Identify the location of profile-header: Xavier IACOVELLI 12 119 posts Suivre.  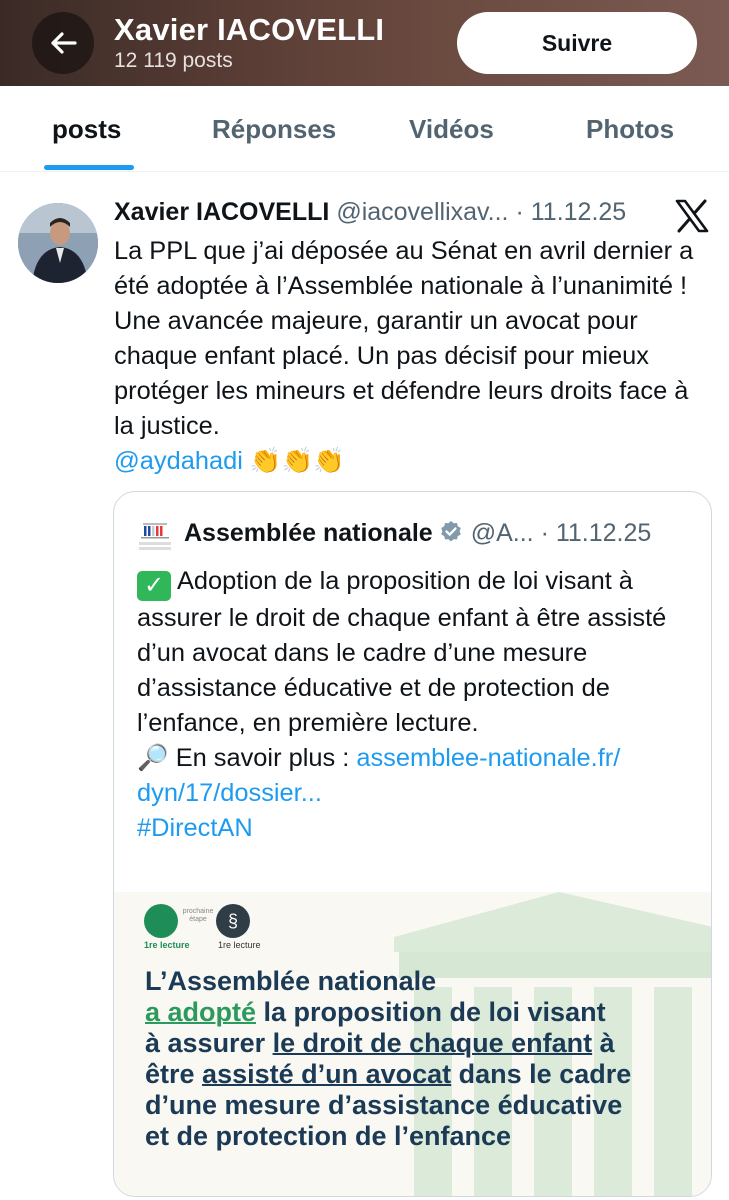
(364, 43).